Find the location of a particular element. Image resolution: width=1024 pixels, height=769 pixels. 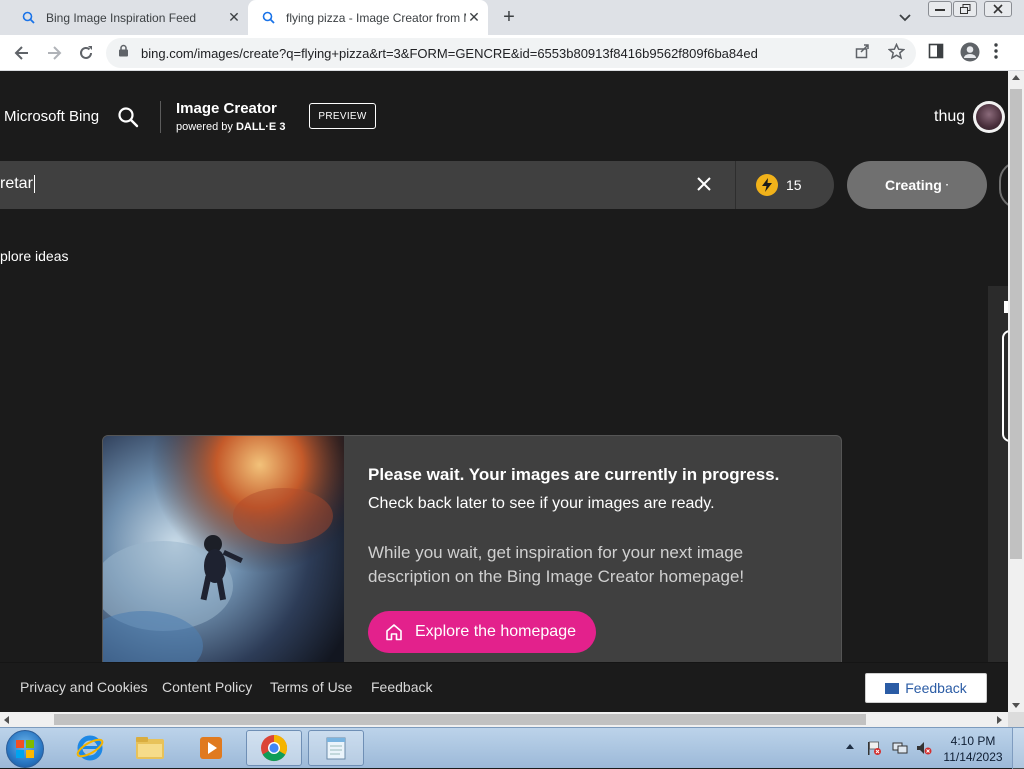

side-panel-icon is located at coordinates (936, 53).